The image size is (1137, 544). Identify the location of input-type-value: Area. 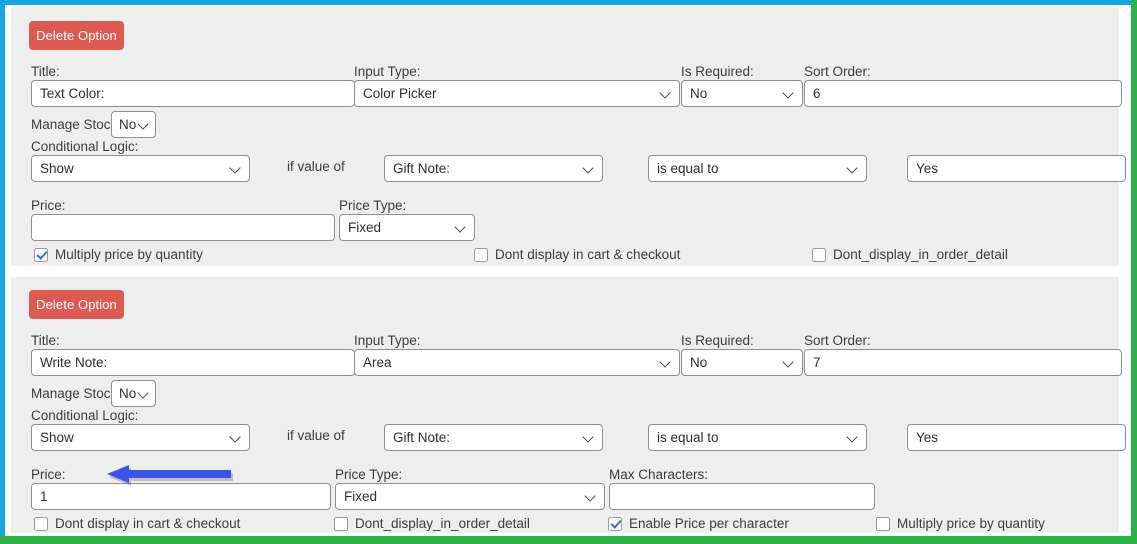
(377, 362).